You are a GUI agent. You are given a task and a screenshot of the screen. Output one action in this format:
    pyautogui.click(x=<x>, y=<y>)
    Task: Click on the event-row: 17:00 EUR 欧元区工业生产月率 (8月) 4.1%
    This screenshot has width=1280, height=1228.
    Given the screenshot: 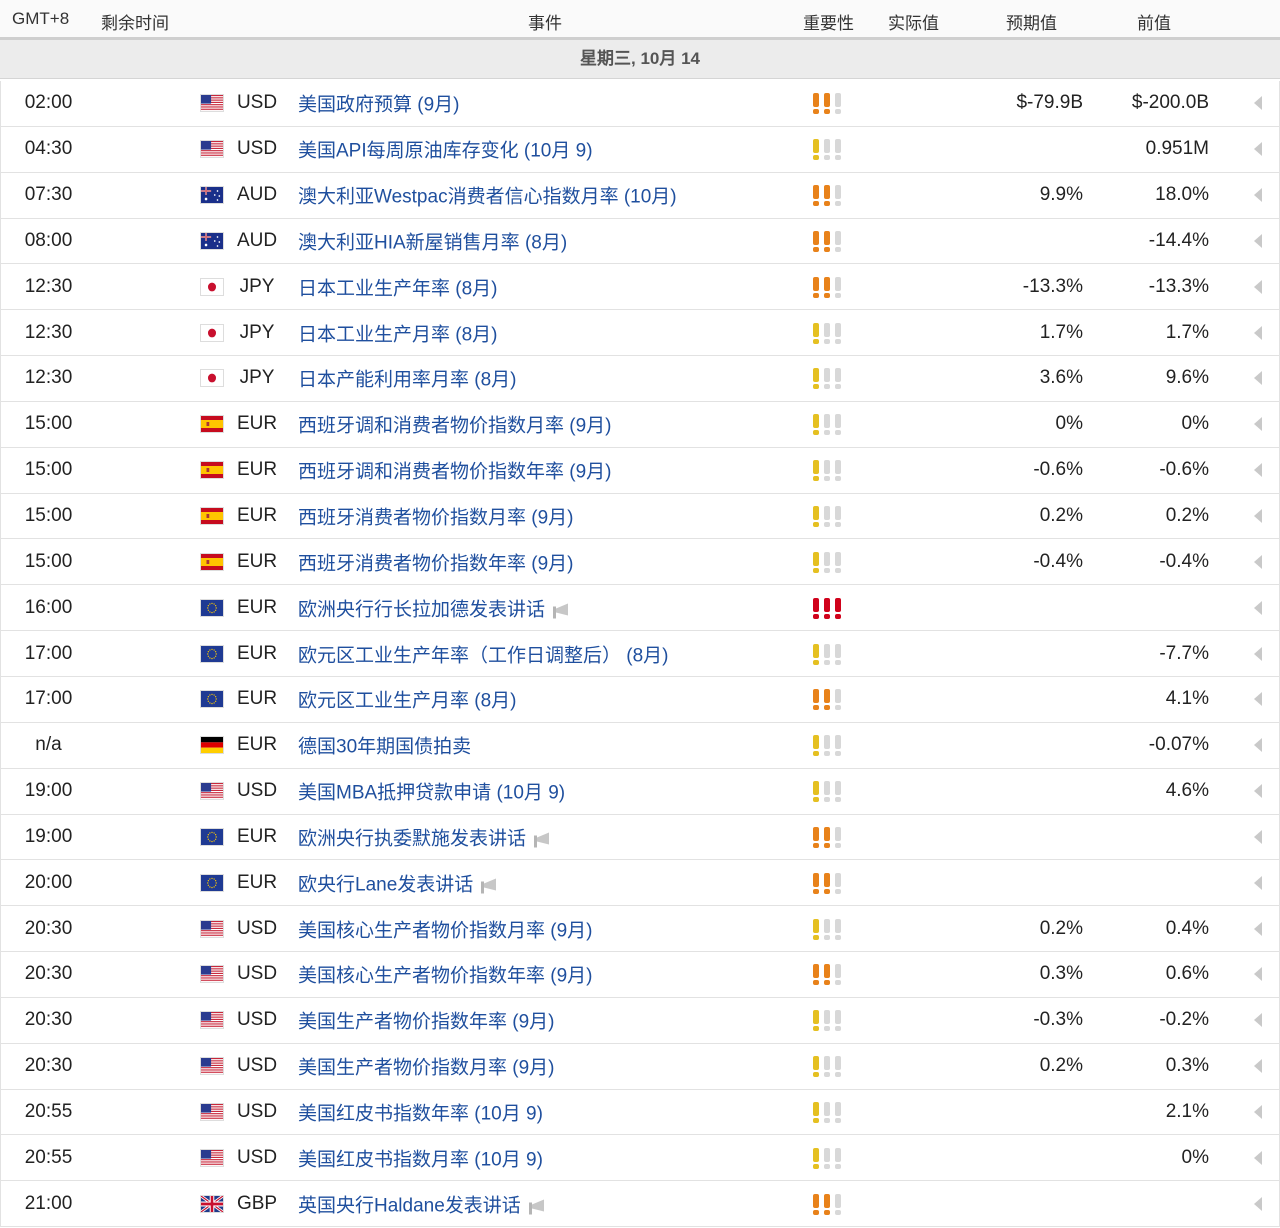 What is the action you would take?
    pyautogui.click(x=640, y=699)
    